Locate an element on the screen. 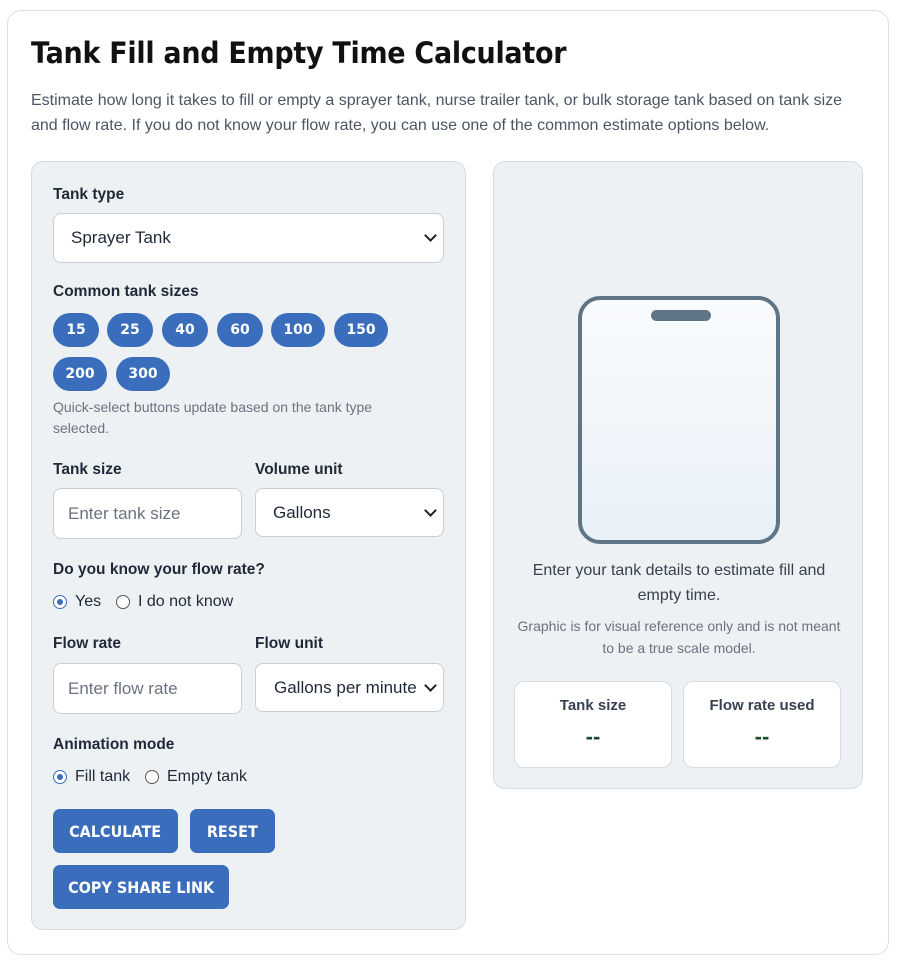  radio-fill-label: Fill tank is located at coordinates (103, 776).